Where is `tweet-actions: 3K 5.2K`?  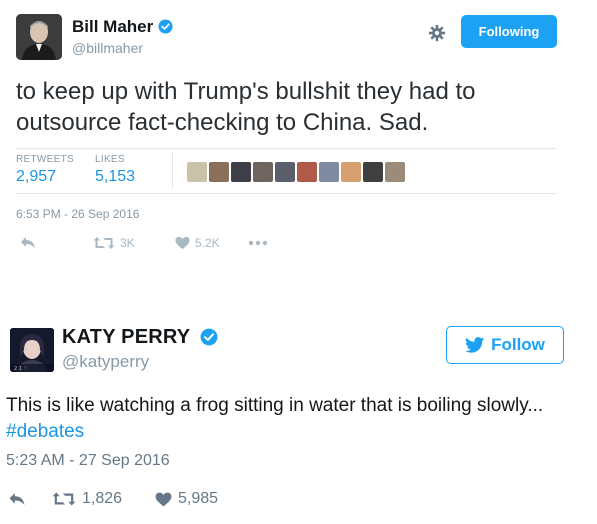 tweet-actions: 3K 5.2K is located at coordinates (298, 244).